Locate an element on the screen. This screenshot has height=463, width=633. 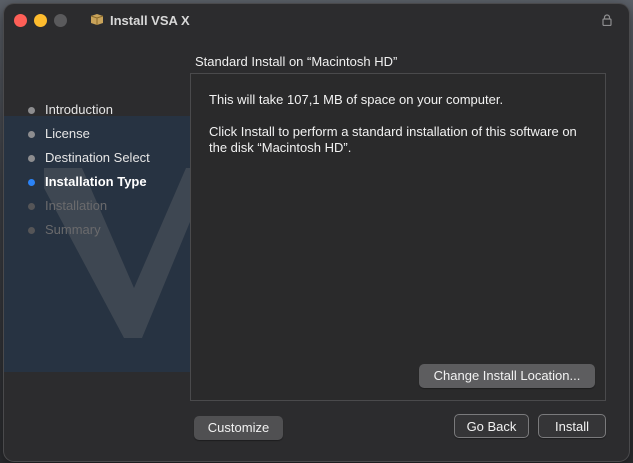
step-summary: Summary is located at coordinates (97, 230).